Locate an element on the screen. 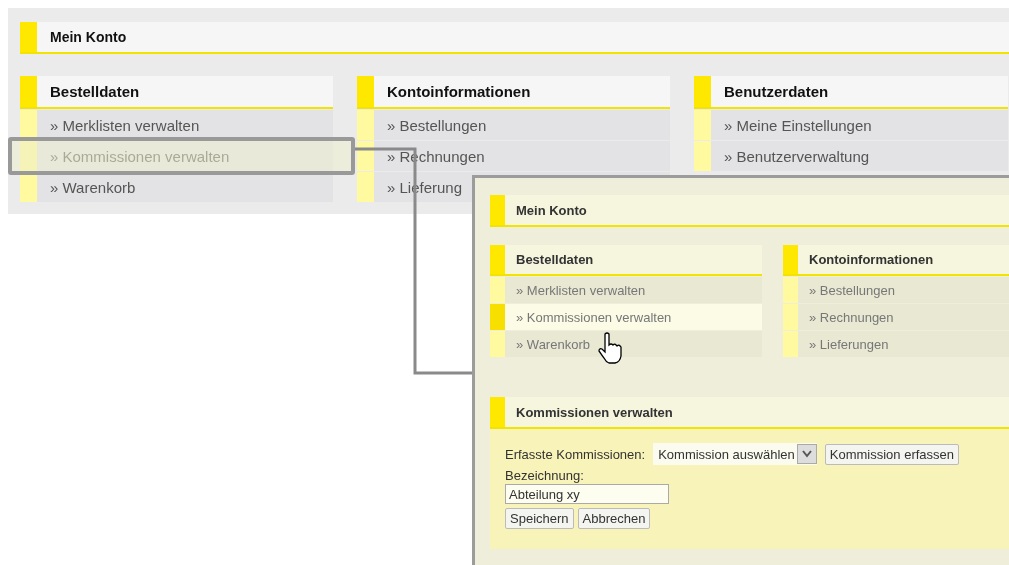  commission-dropdown: Kommission auswählen is located at coordinates (735, 454).